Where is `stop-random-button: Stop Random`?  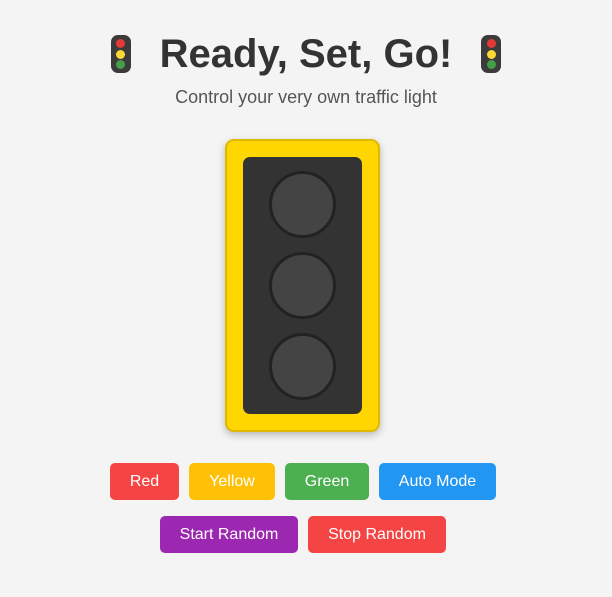
stop-random-button: Stop Random is located at coordinates (377, 534).